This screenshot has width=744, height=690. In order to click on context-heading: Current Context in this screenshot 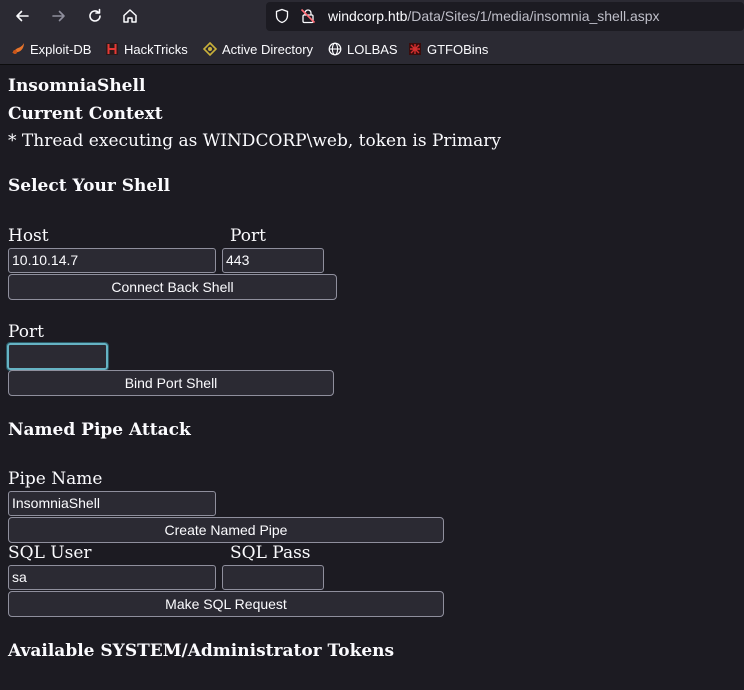, I will do `click(85, 114)`.